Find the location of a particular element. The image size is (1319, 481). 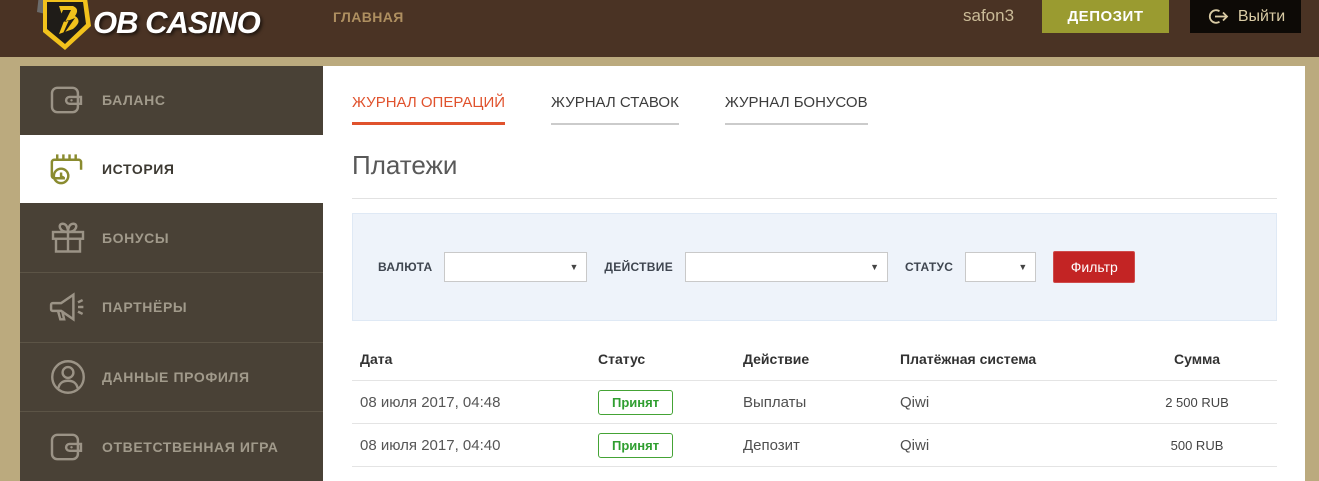

sidebar-item-history: ИСТОРИЯ is located at coordinates (171, 169).